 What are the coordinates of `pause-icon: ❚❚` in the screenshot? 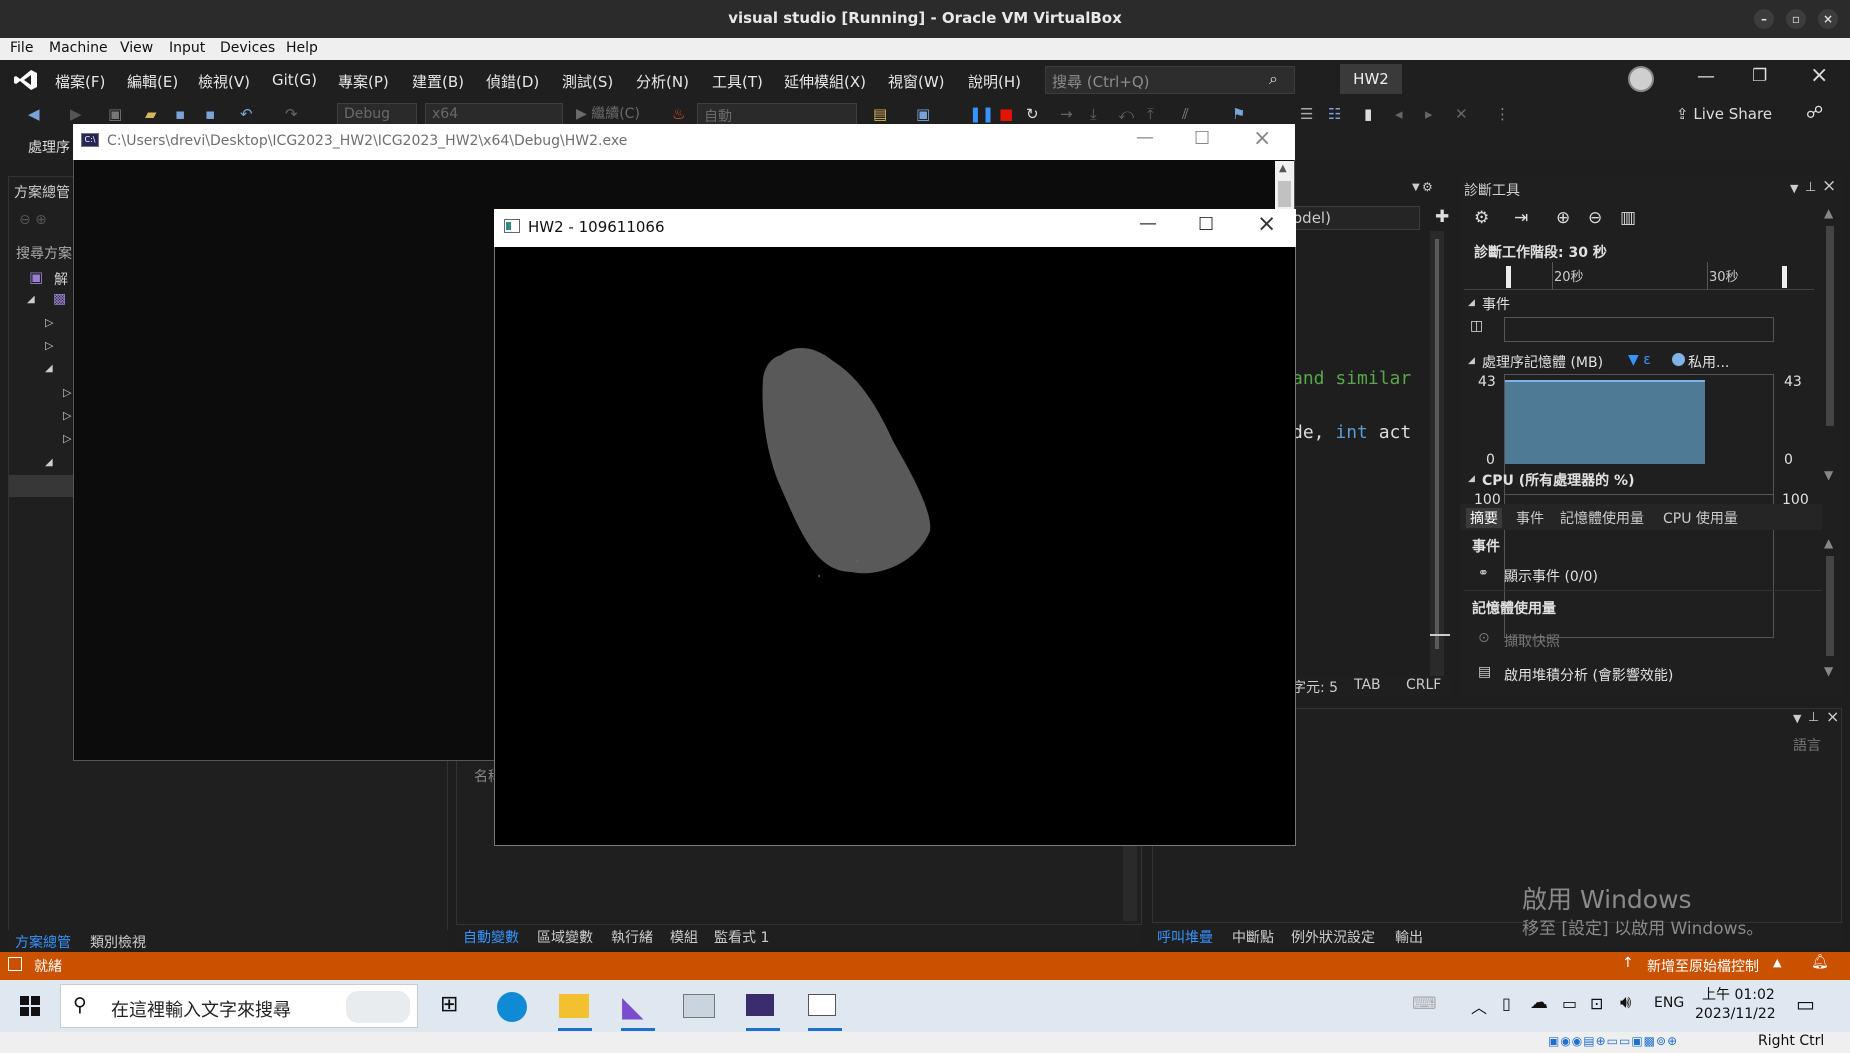 It's located at (981, 114).